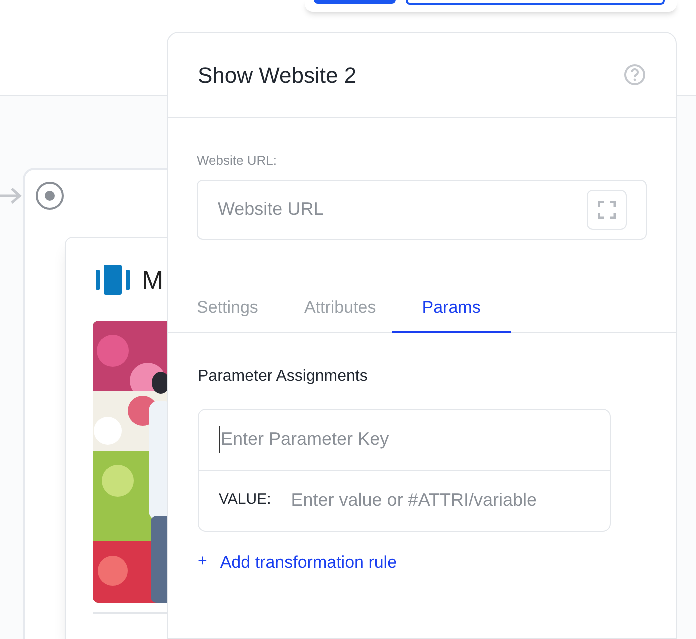 The width and height of the screenshot is (696, 639). I want to click on add-rule-link: + Add transformation rule, so click(298, 562).